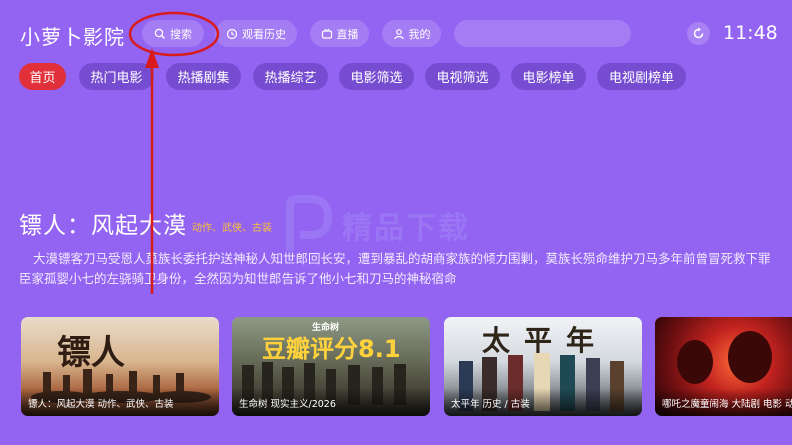 The image size is (792, 445). What do you see at coordinates (545, 340) in the screenshot?
I see `poster-title: 太平年` at bounding box center [545, 340].